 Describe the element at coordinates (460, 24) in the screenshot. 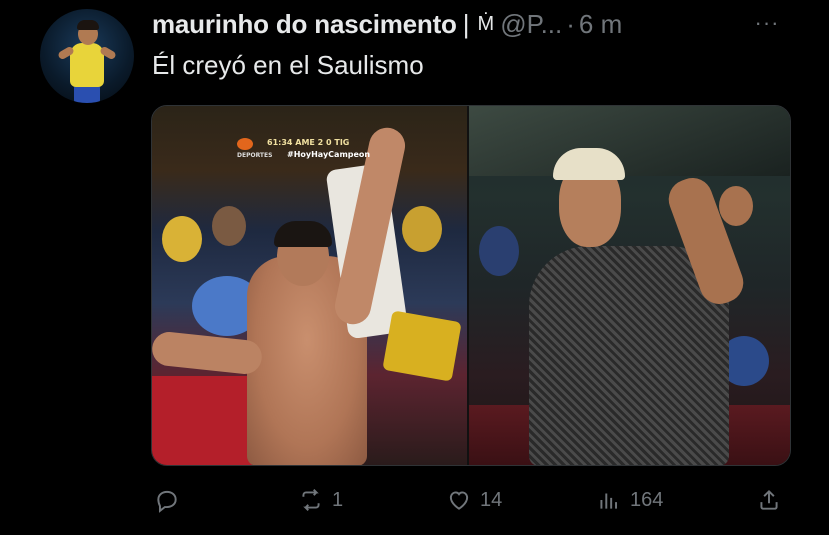

I see `tweet-header: maurinho do nascimento | Ṁ @P... · 6 m` at that location.